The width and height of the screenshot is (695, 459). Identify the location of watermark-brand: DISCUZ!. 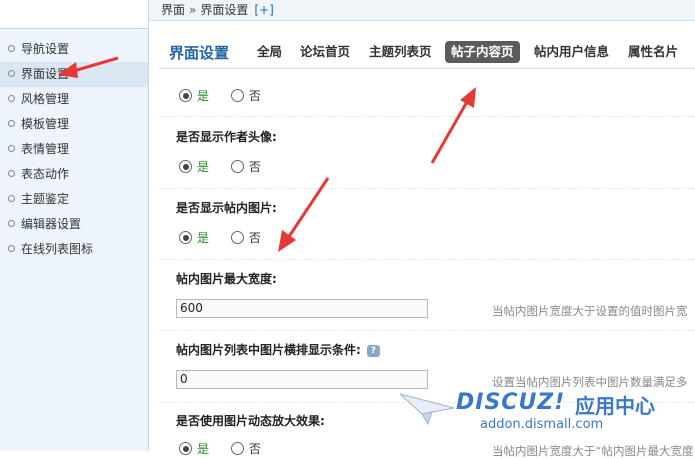
(511, 402).